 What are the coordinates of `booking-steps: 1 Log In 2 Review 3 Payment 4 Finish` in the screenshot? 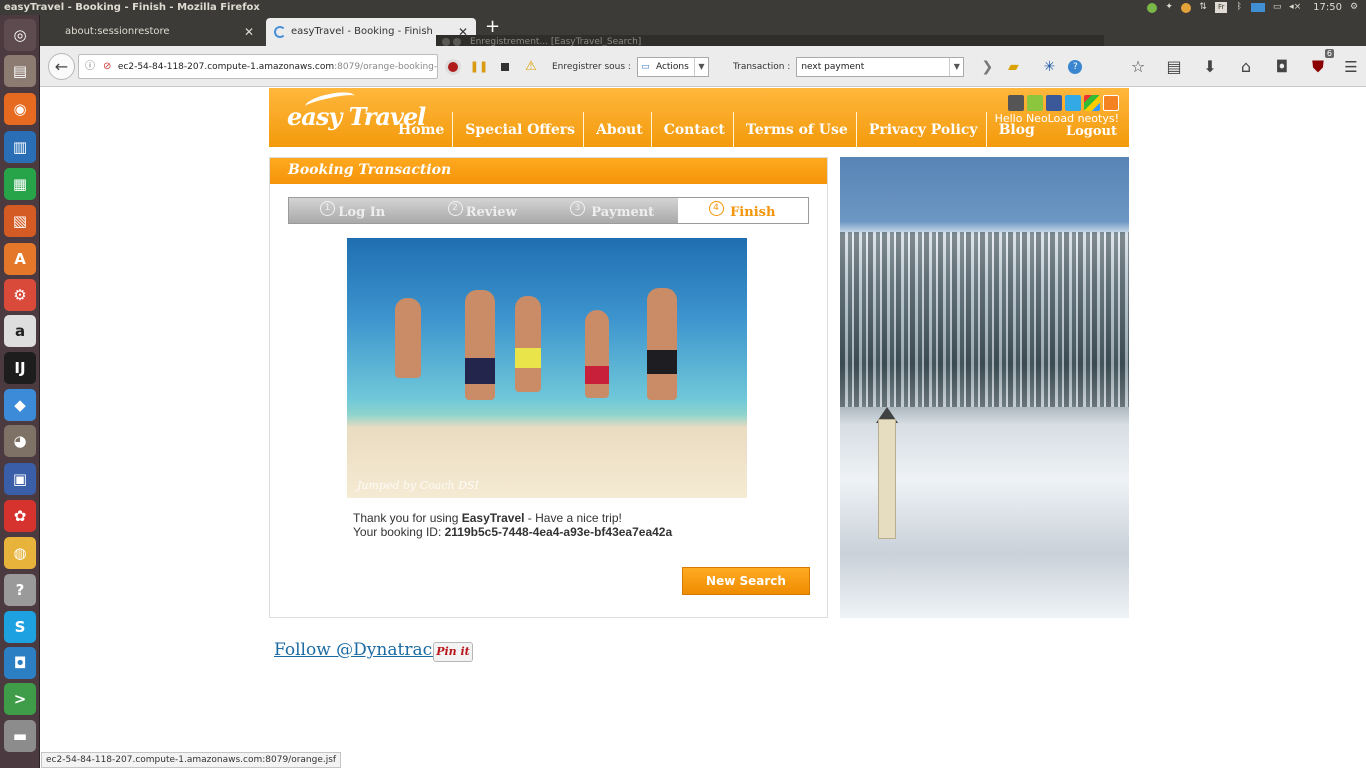 It's located at (548, 210).